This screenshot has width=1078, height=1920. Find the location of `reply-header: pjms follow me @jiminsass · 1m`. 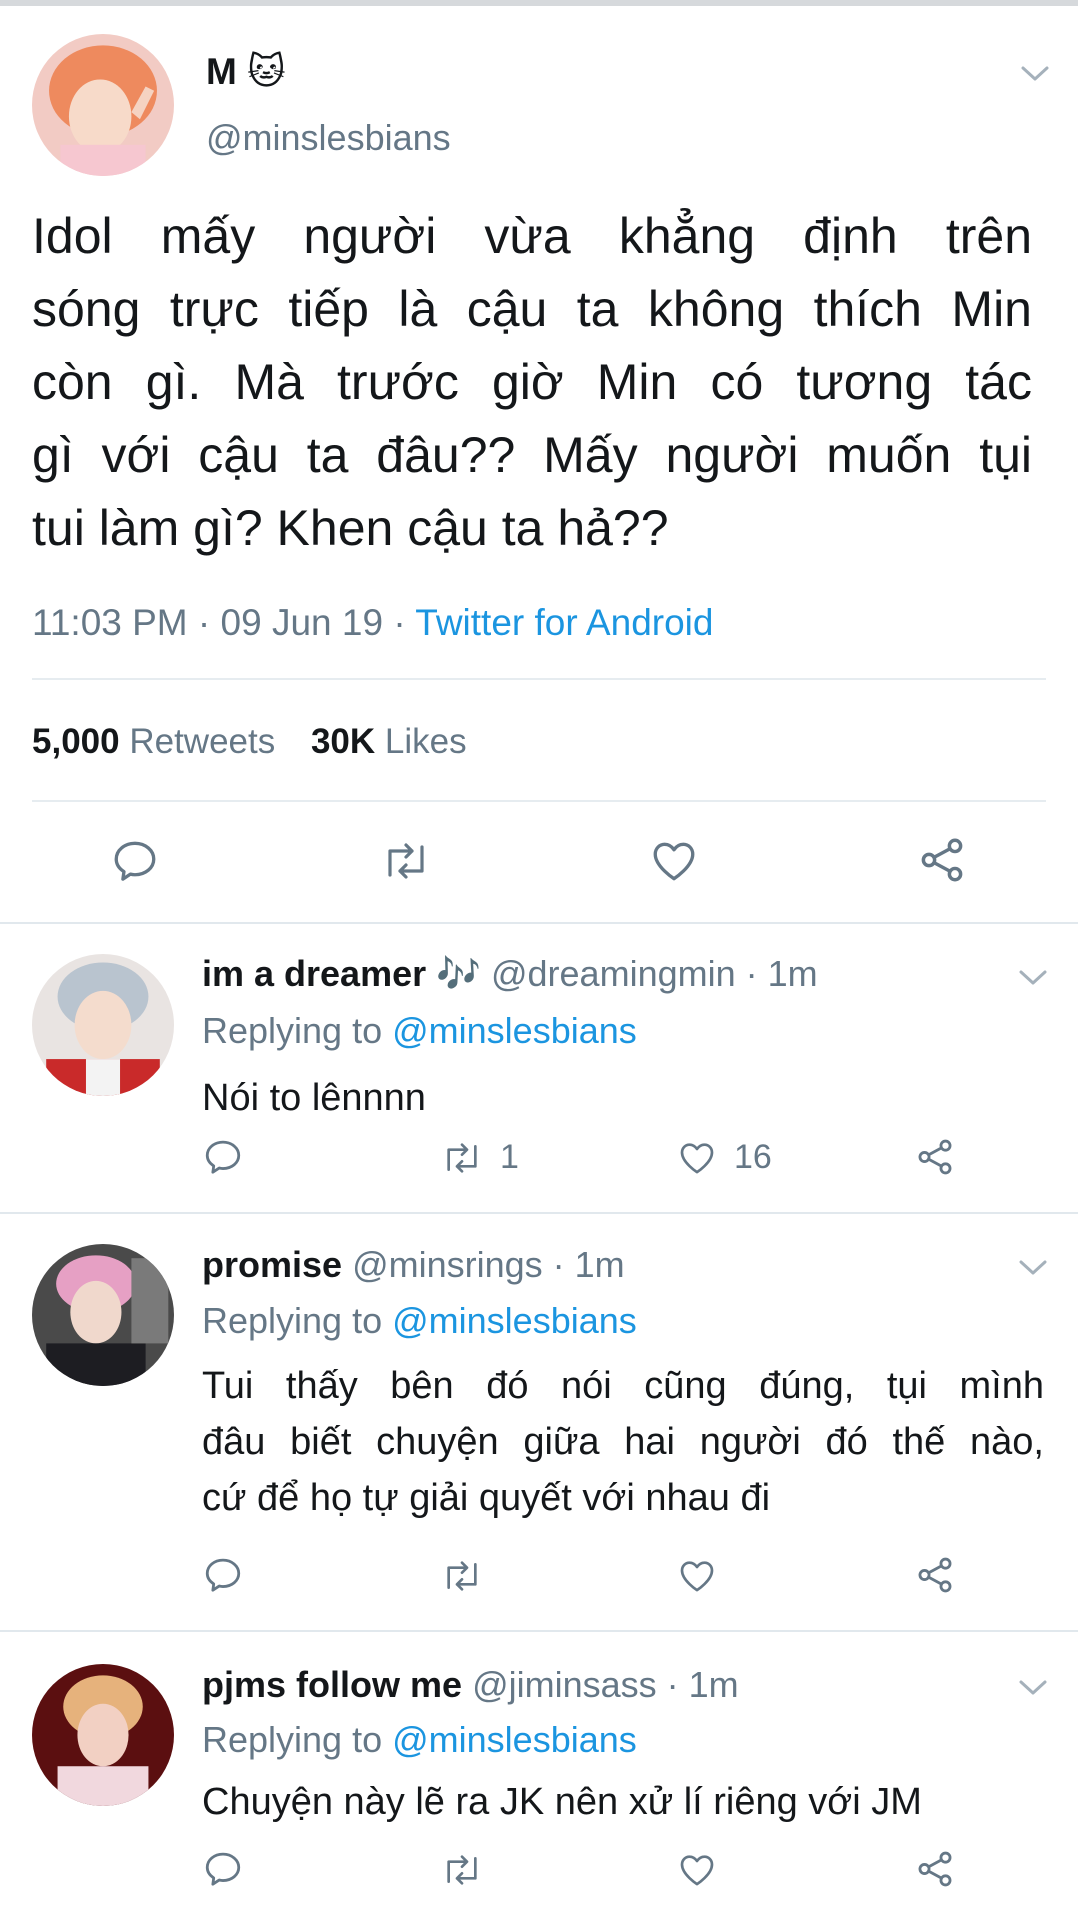

reply-header: pjms follow me @jiminsass · 1m is located at coordinates (470, 1685).